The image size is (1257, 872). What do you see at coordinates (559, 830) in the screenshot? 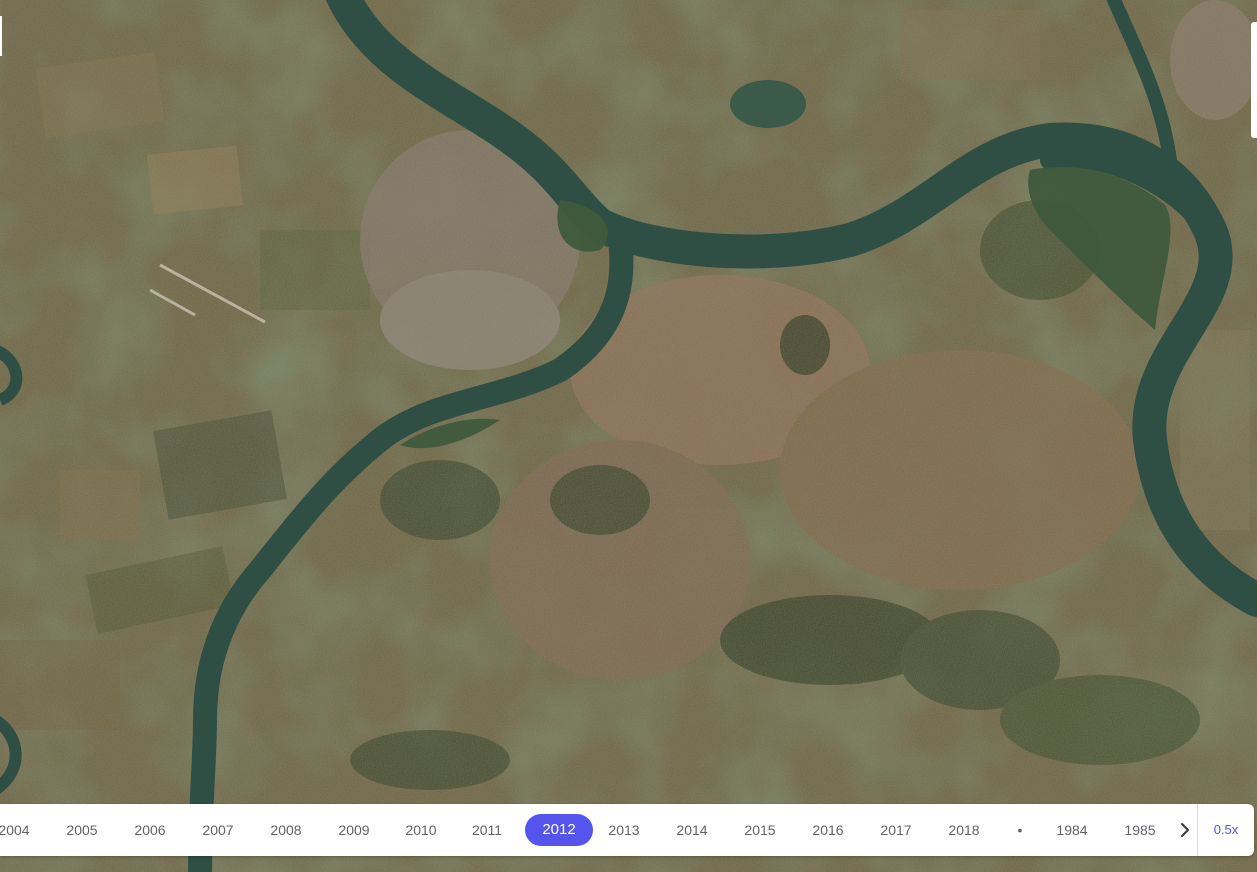
I see `year-option-selected: 2012` at bounding box center [559, 830].